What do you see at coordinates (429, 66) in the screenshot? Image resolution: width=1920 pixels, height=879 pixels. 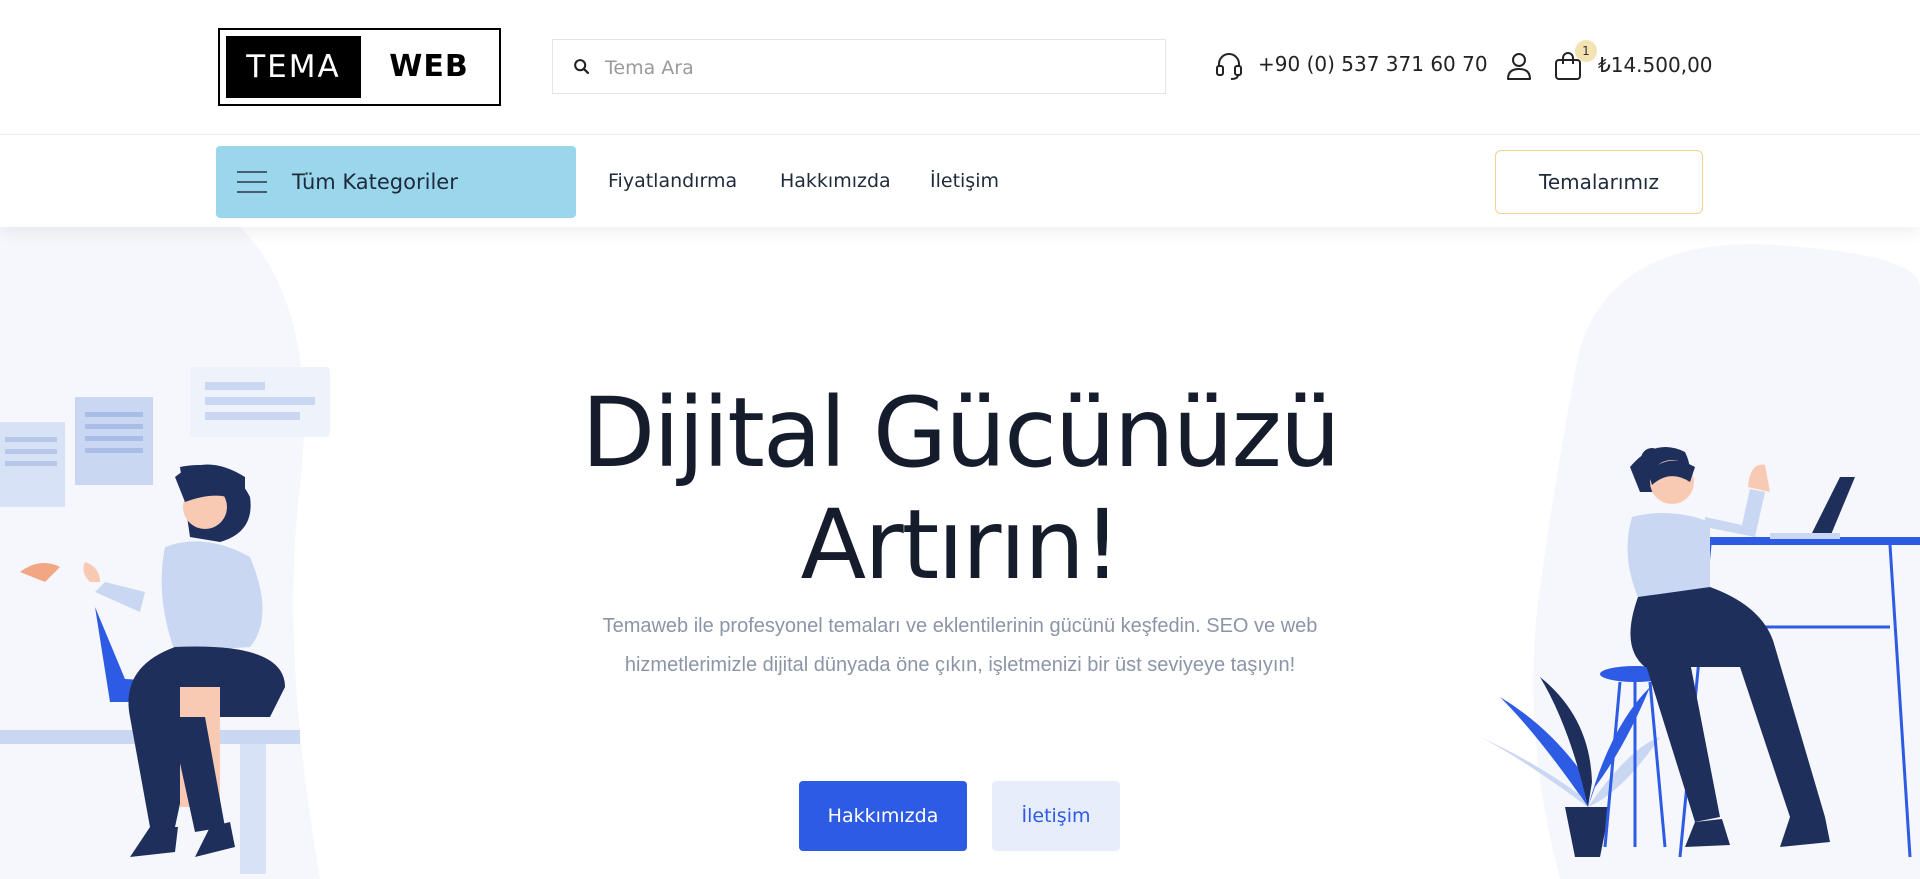 I see `logo-text-web: WEB` at bounding box center [429, 66].